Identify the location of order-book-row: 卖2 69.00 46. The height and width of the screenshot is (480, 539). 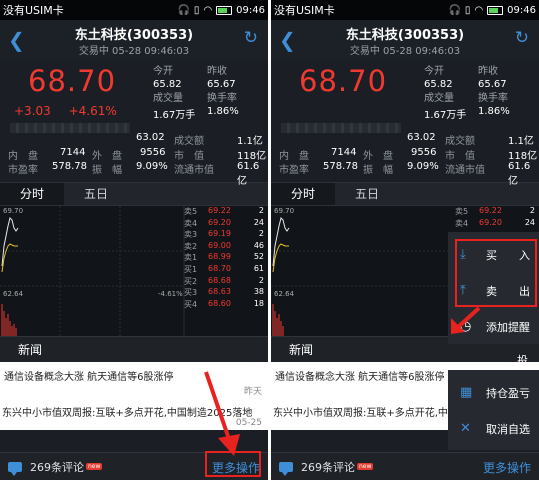
(224, 245).